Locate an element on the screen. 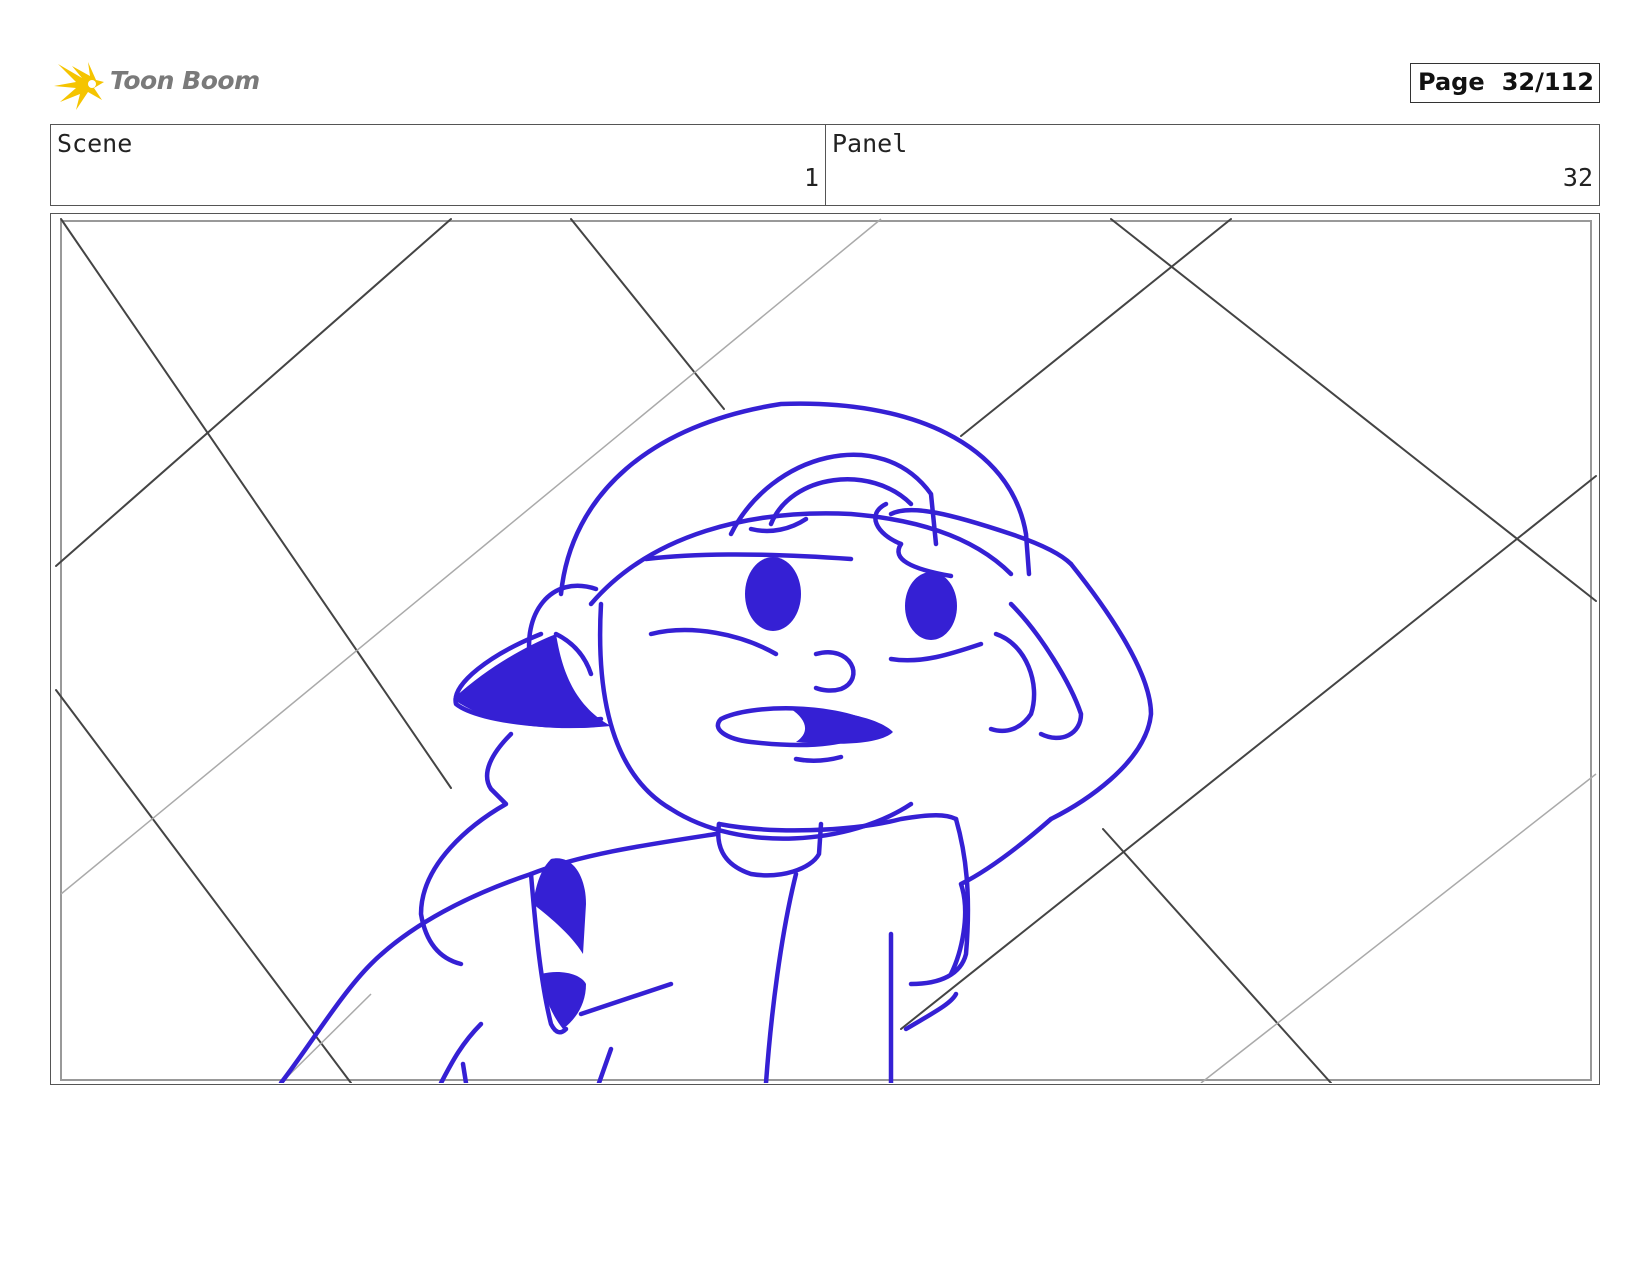 This screenshot has height=1275, width=1650. scene-panel-info: Scene 1 Panel 32 is located at coordinates (825, 165).